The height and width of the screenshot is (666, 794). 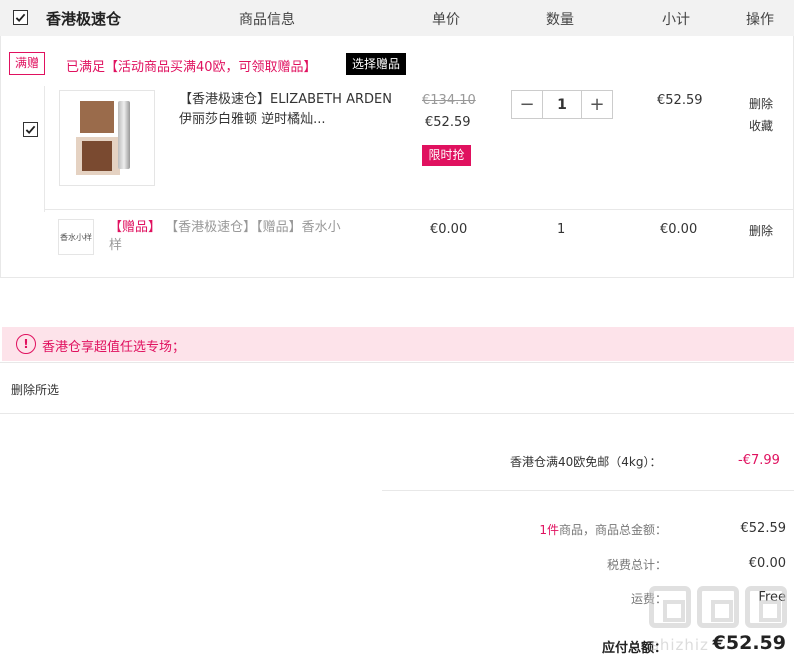 I want to click on favorite-link: 收藏, so click(x=761, y=126).